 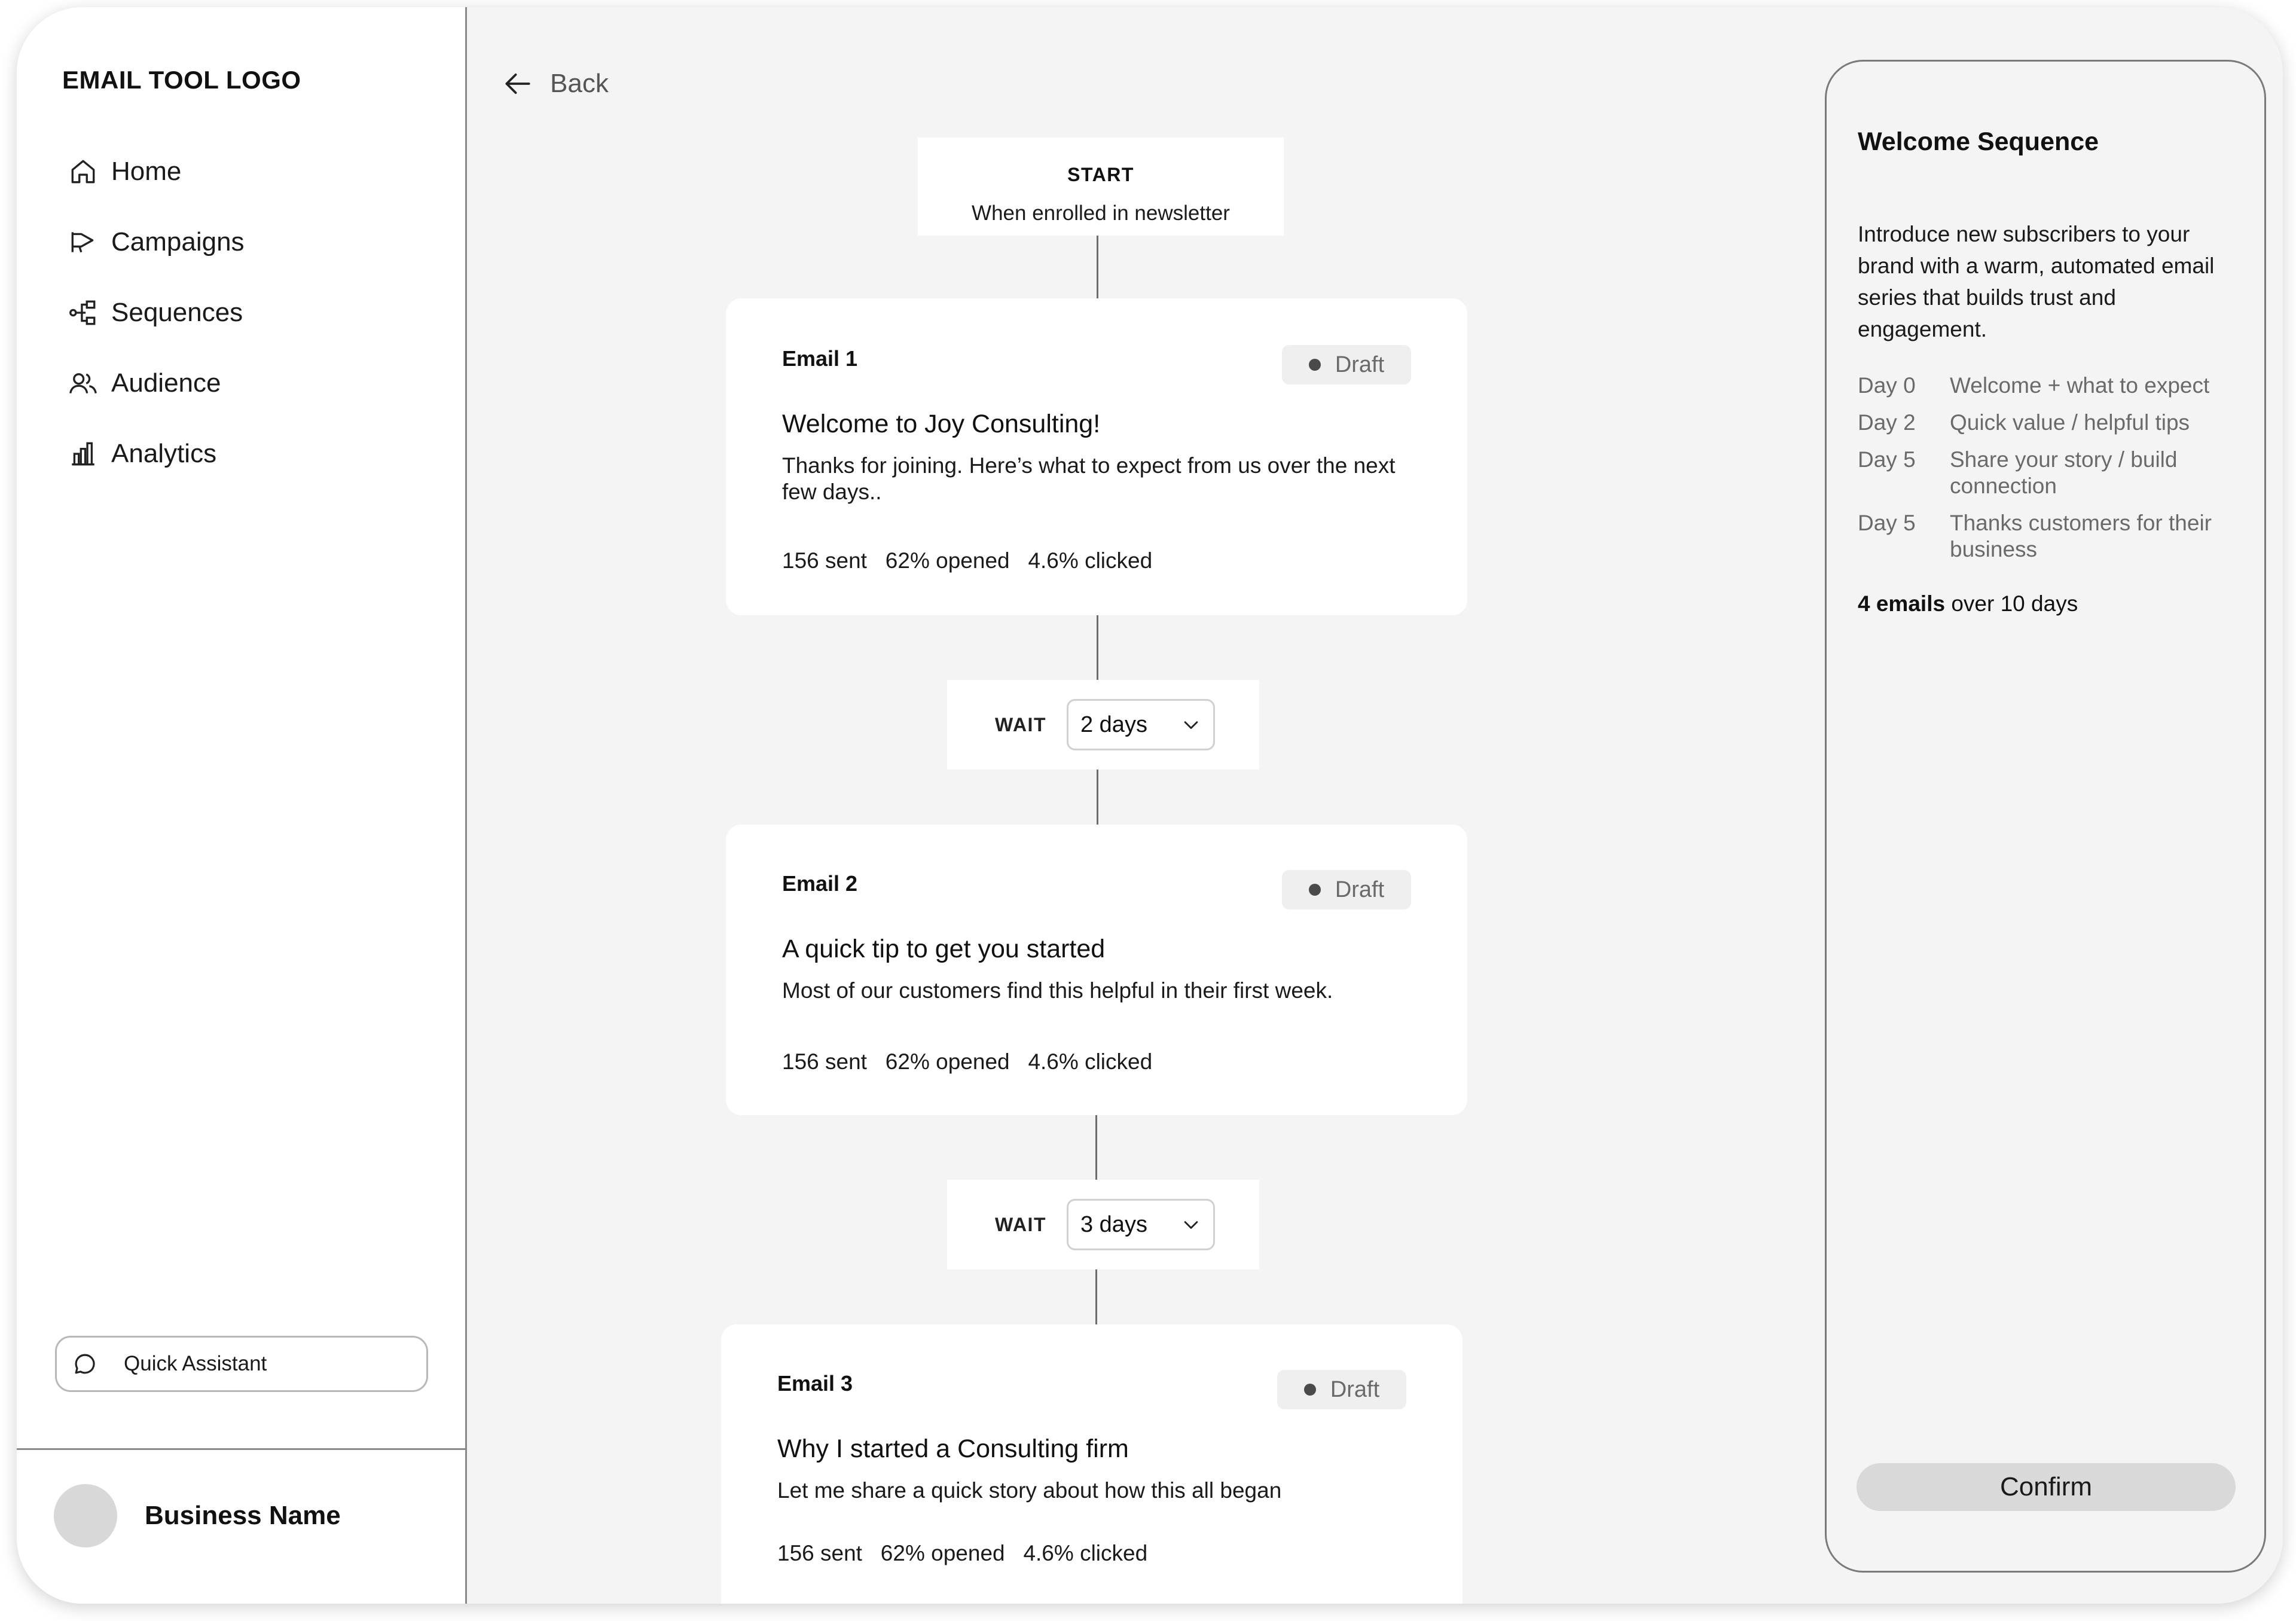 I want to click on back-label: Back, so click(x=579, y=84).